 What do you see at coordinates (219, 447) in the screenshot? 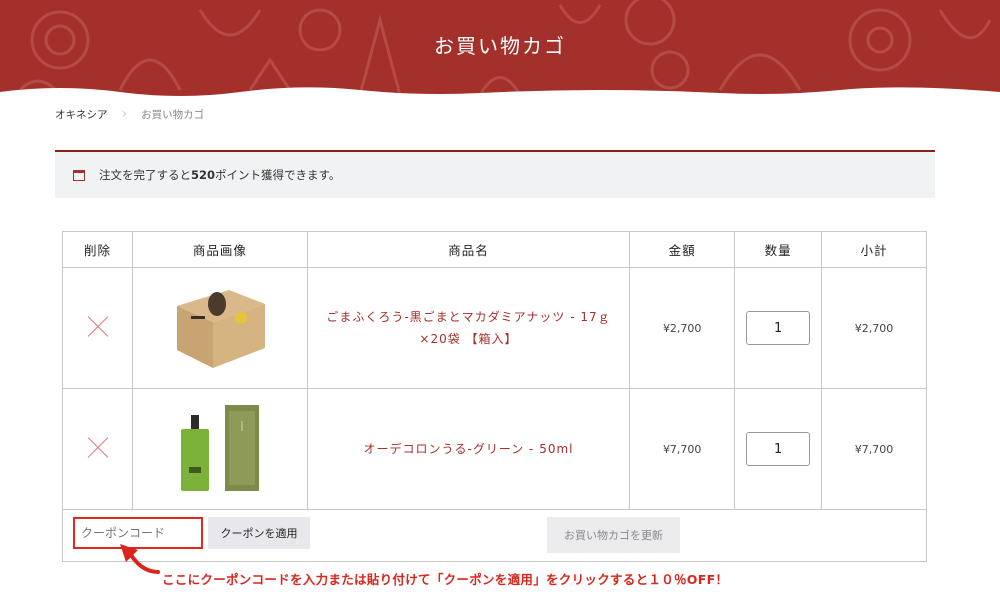
I see `product-image-cologne-bottle` at bounding box center [219, 447].